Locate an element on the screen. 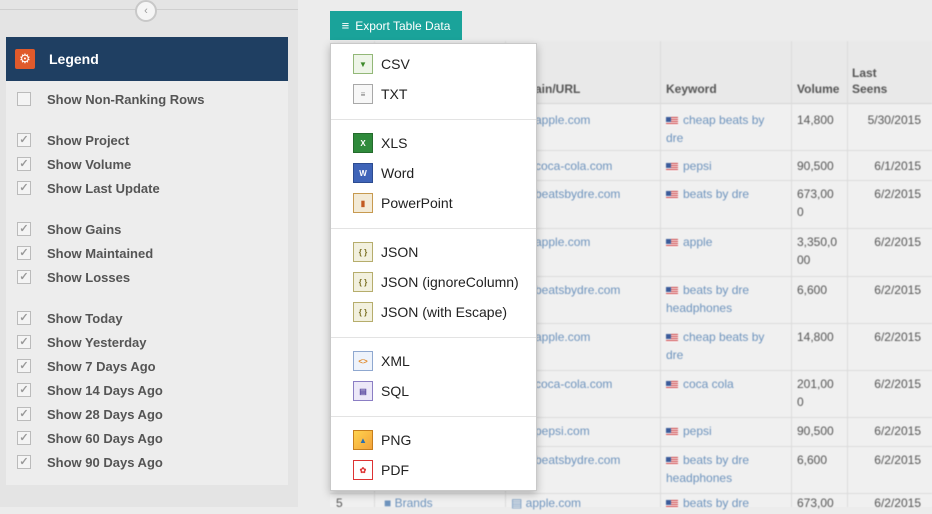  option-label: Show 14 Days Ago is located at coordinates (105, 390).